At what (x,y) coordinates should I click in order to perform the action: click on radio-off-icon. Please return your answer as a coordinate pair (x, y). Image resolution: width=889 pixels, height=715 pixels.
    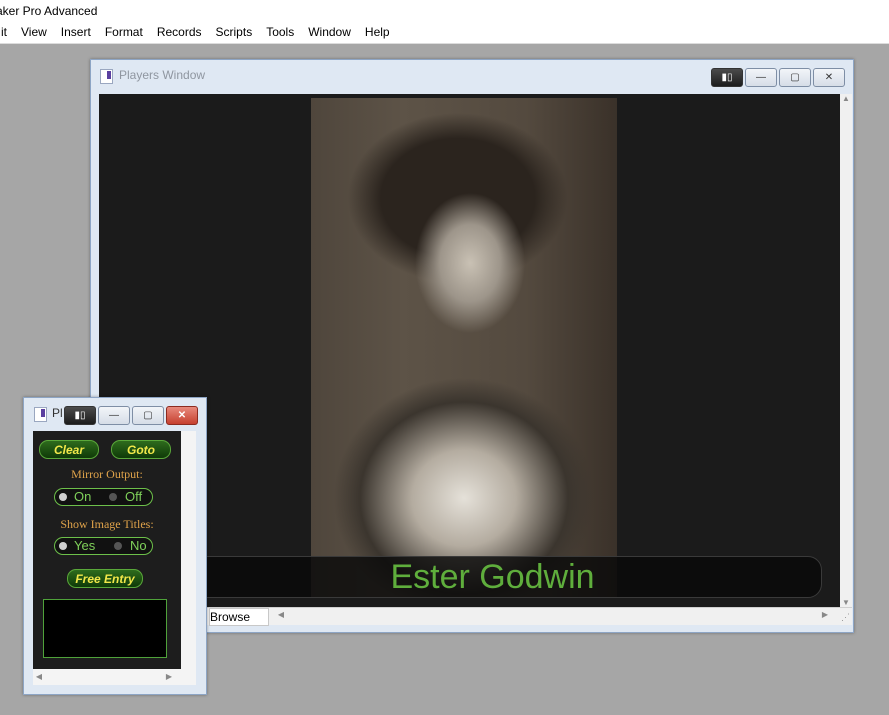
    Looking at the image, I should click on (113, 497).